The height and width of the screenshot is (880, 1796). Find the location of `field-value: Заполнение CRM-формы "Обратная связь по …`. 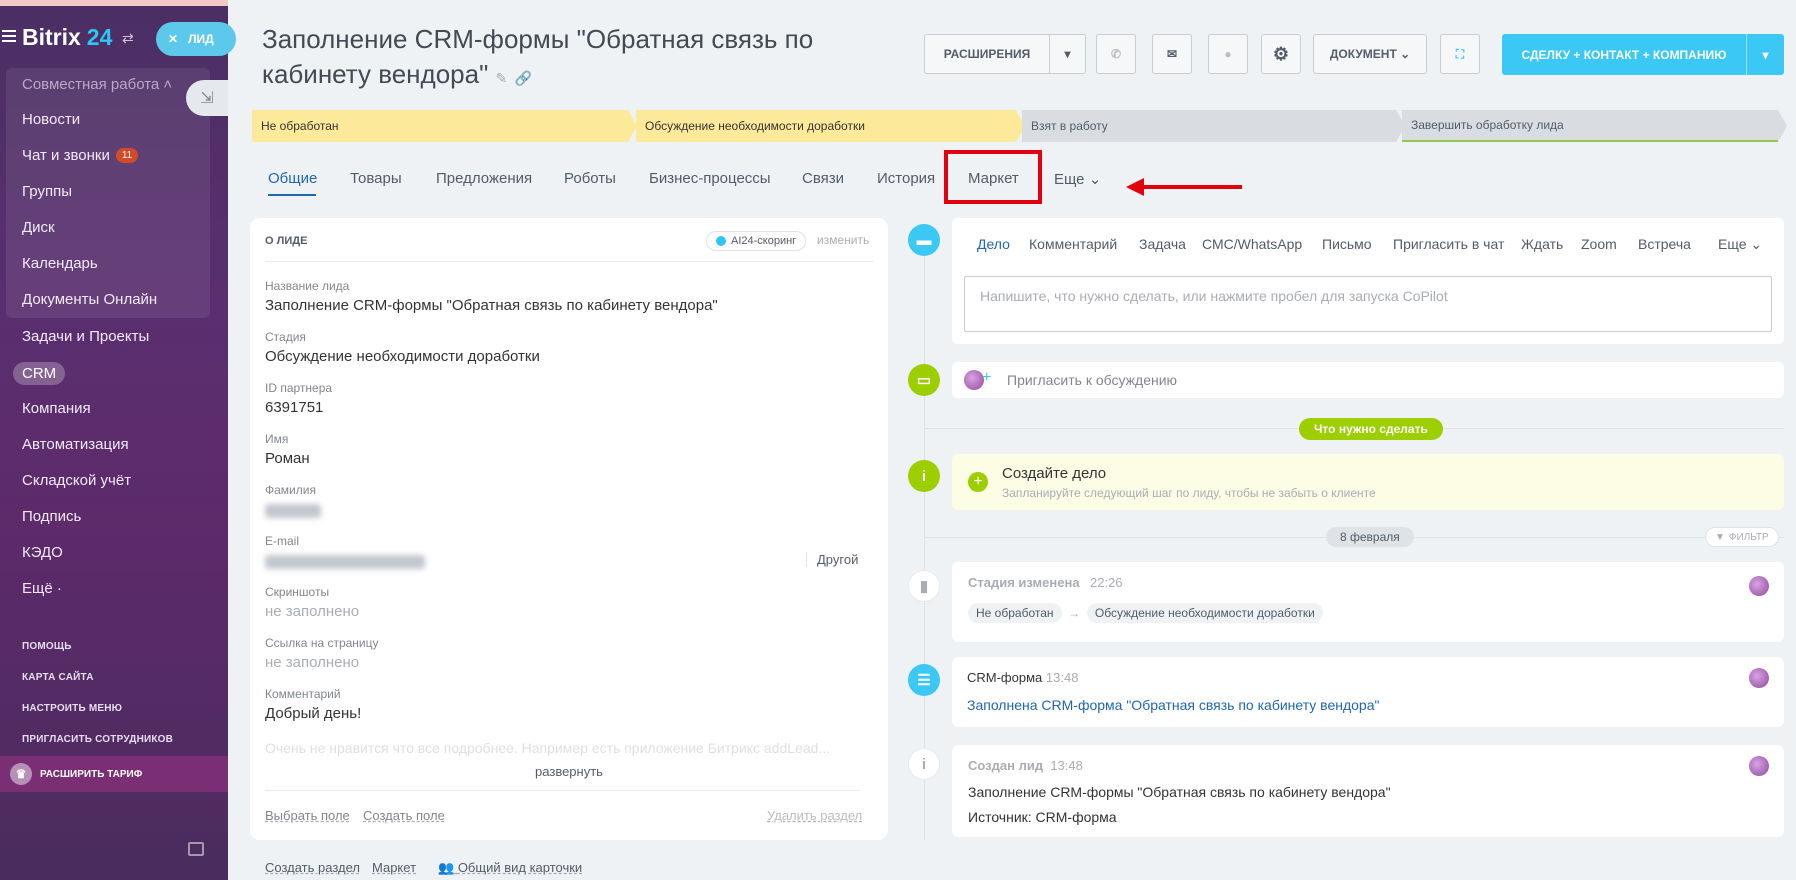

field-value: Заполнение CRM-формы "Обратная связь по … is located at coordinates (491, 305).